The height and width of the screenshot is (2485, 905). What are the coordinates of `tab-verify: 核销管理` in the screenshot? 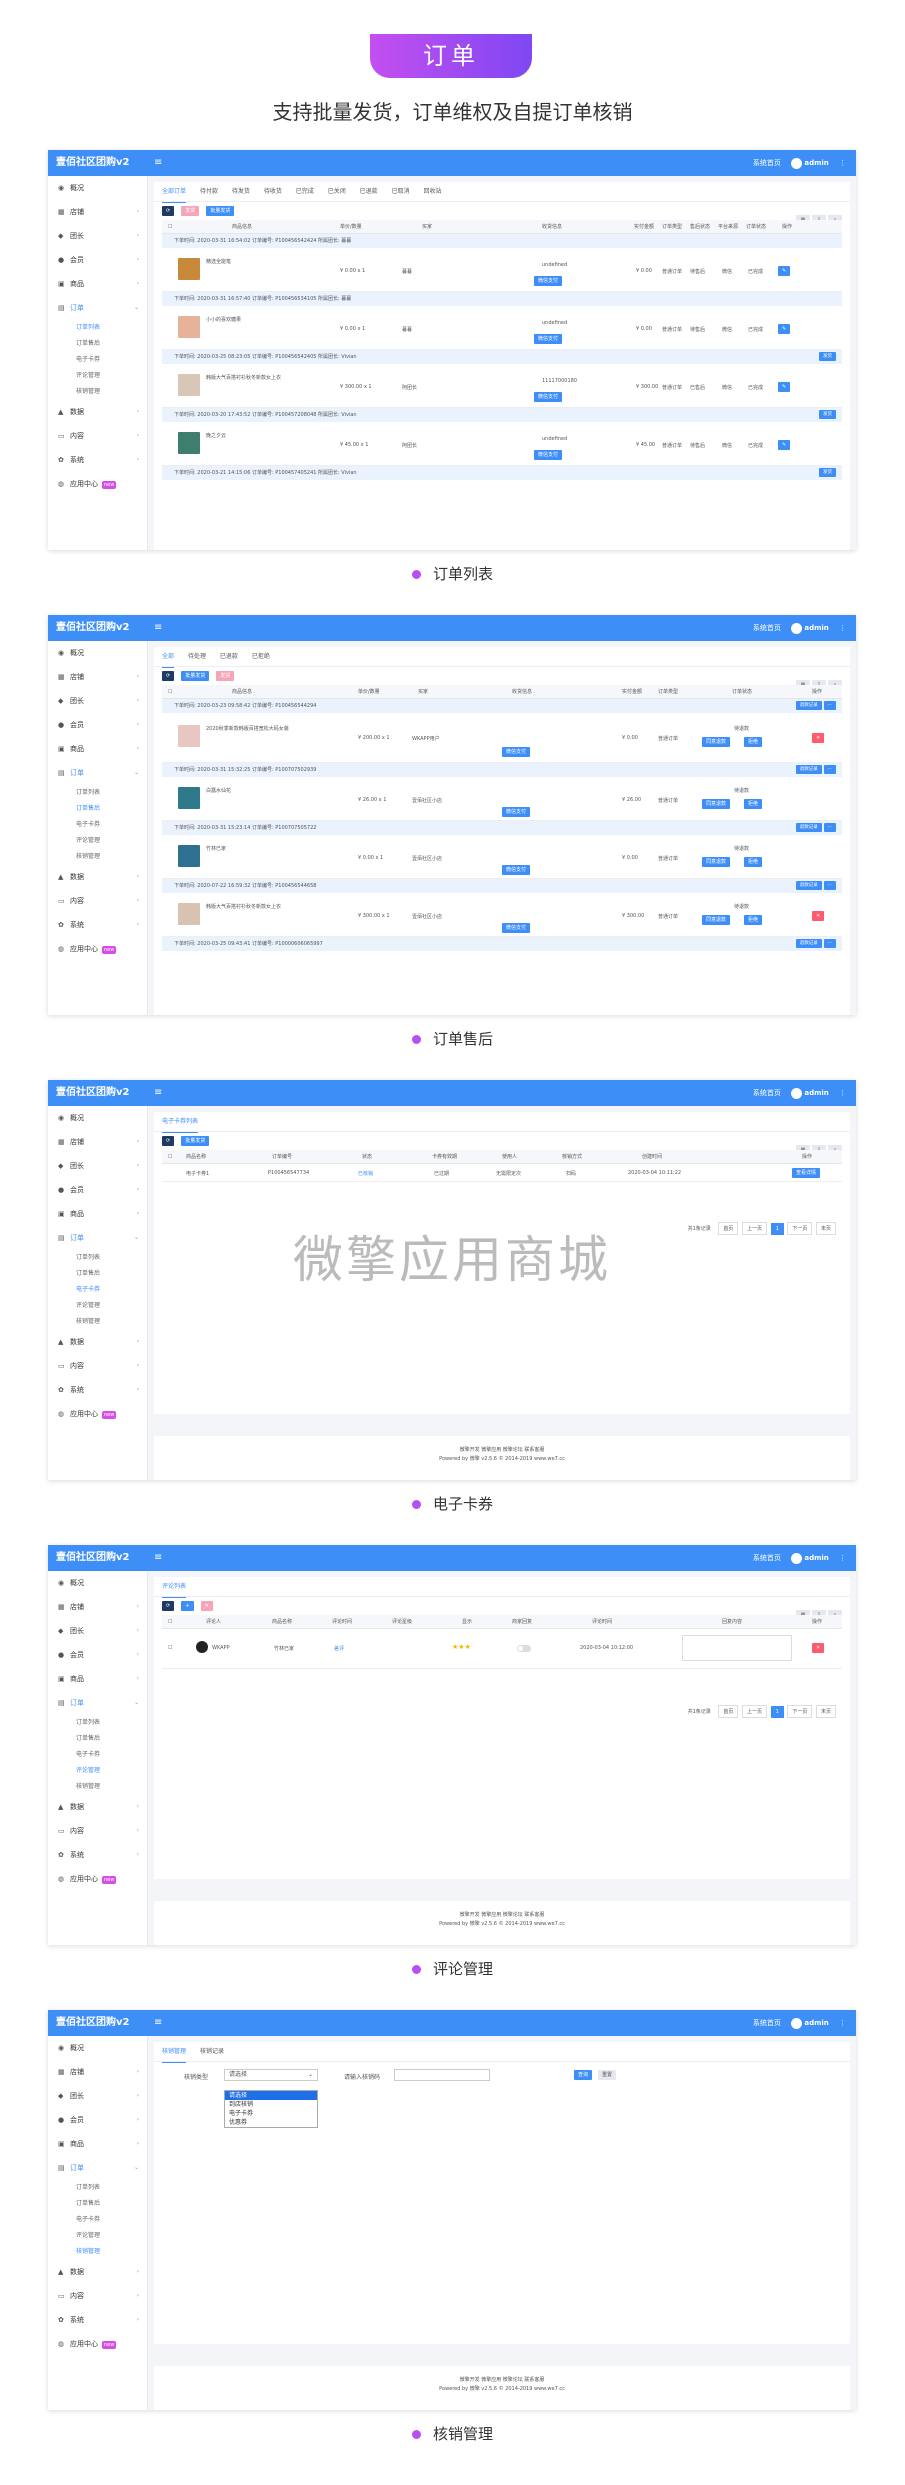 It's located at (174, 2052).